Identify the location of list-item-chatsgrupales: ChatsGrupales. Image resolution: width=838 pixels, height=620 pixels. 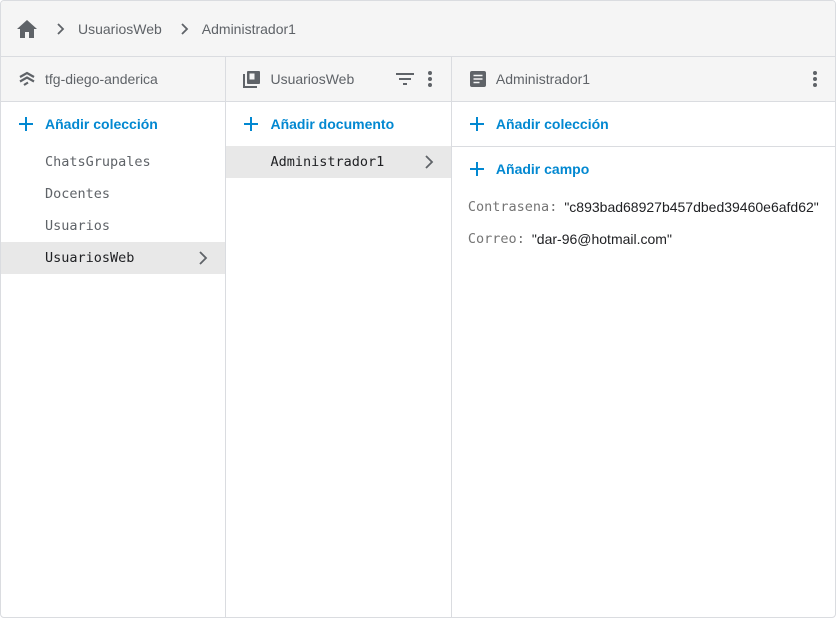
(113, 162).